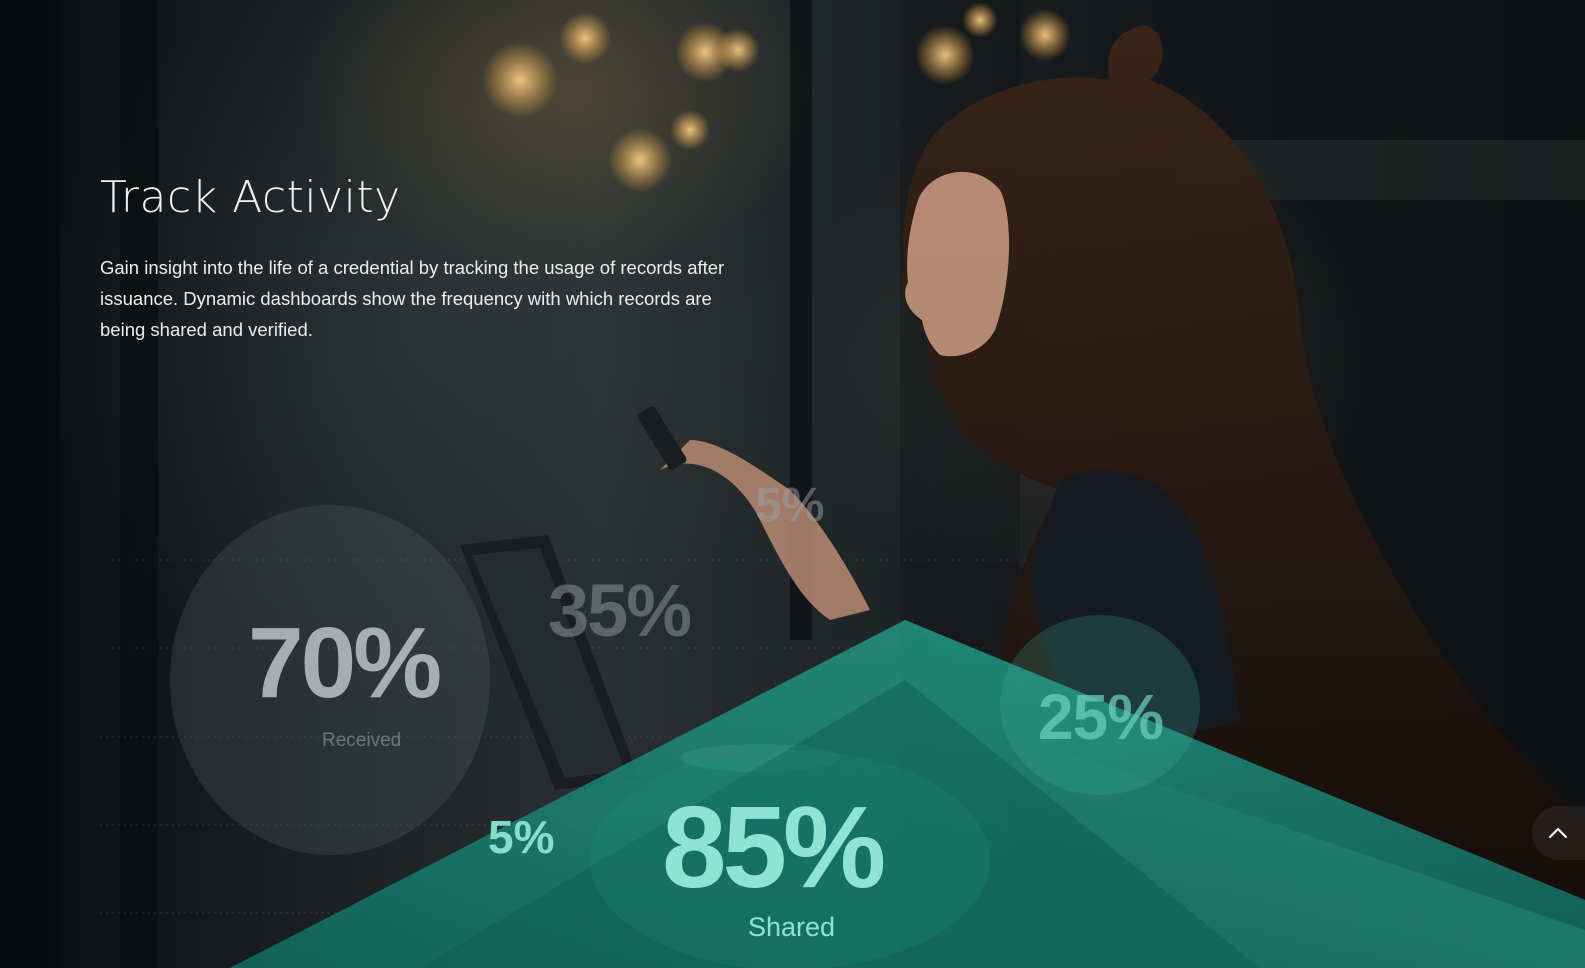 This screenshot has height=968, width=1585. What do you see at coordinates (345, 663) in the screenshot?
I see `stat-received-value: 70%` at bounding box center [345, 663].